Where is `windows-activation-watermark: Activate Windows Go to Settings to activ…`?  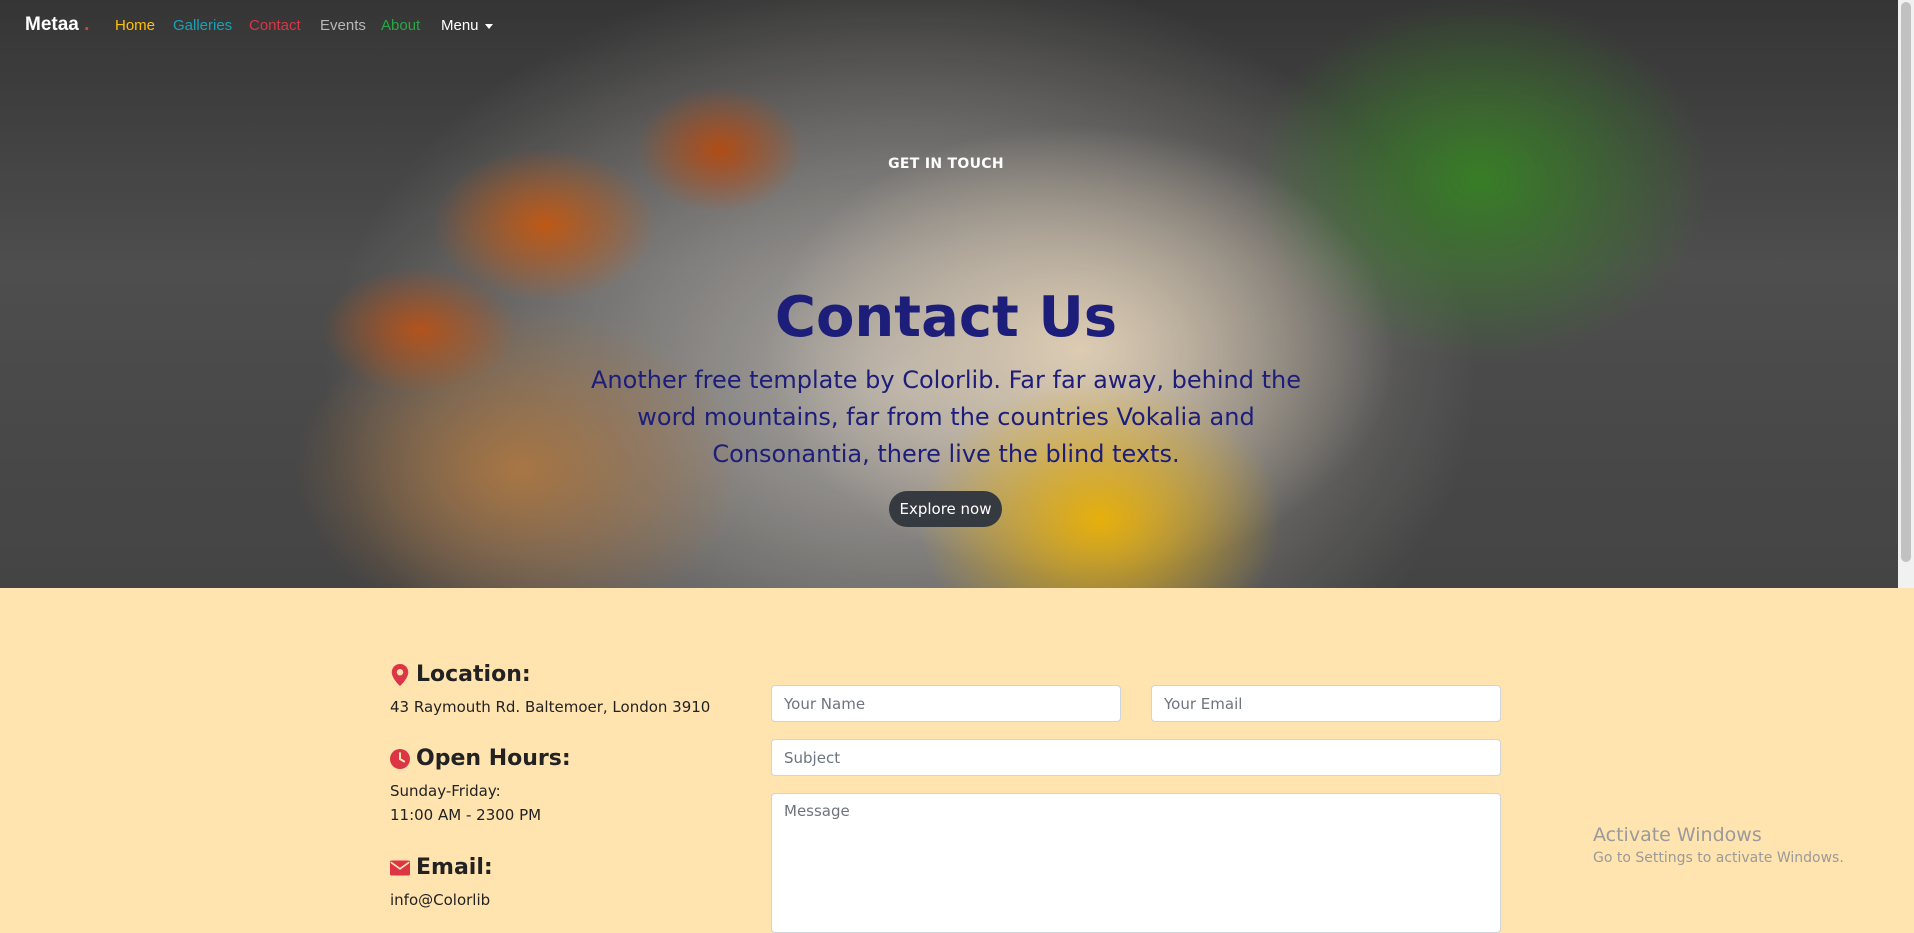
windows-activation-watermark: Activate Windows Go to Settings to activ… is located at coordinates (1718, 845).